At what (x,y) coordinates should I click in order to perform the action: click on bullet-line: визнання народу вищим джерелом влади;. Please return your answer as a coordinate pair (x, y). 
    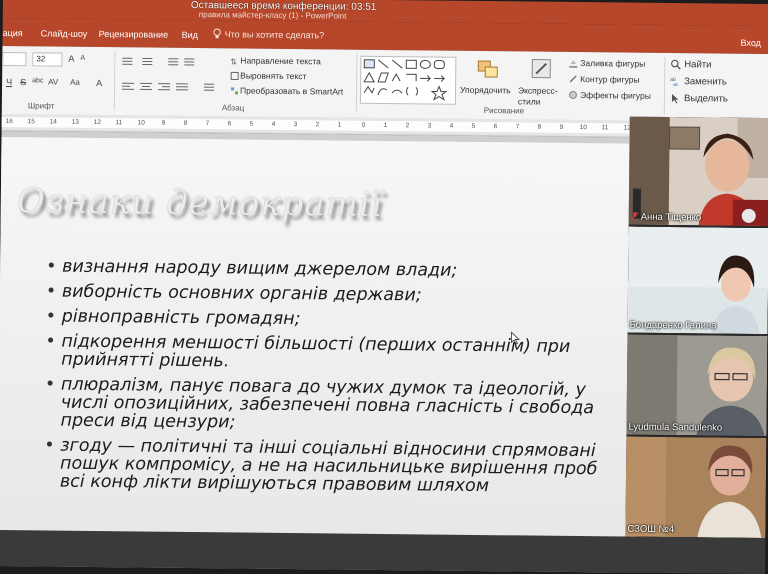
    Looking at the image, I should click on (353, 270).